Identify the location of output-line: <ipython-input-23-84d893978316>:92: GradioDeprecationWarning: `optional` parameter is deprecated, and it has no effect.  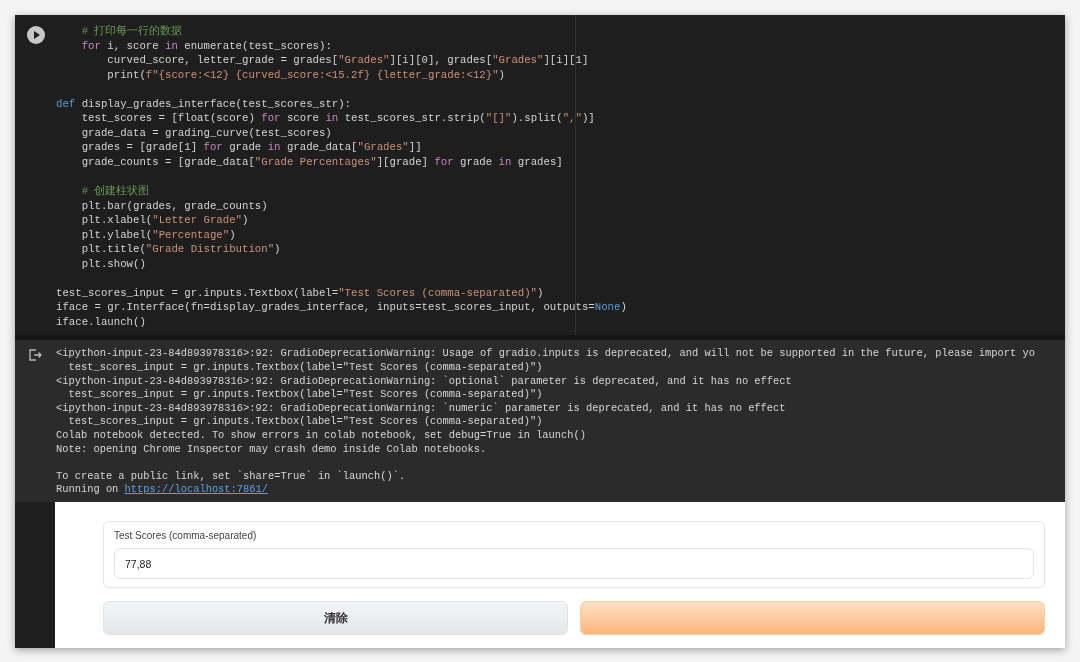
(424, 381).